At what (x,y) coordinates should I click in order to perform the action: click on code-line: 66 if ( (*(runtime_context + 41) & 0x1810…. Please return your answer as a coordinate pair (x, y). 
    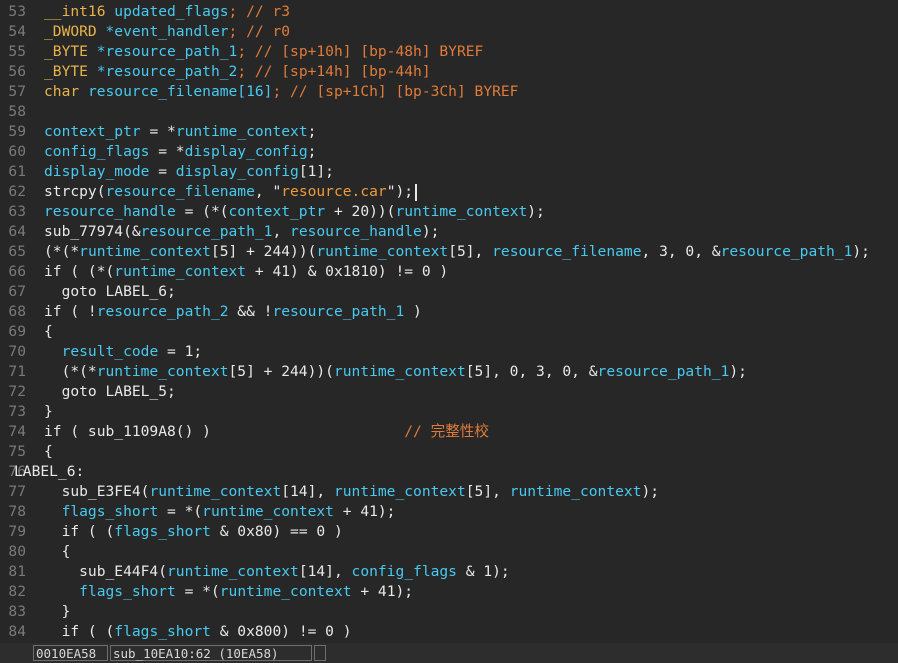
    Looking at the image, I should click on (224, 272).